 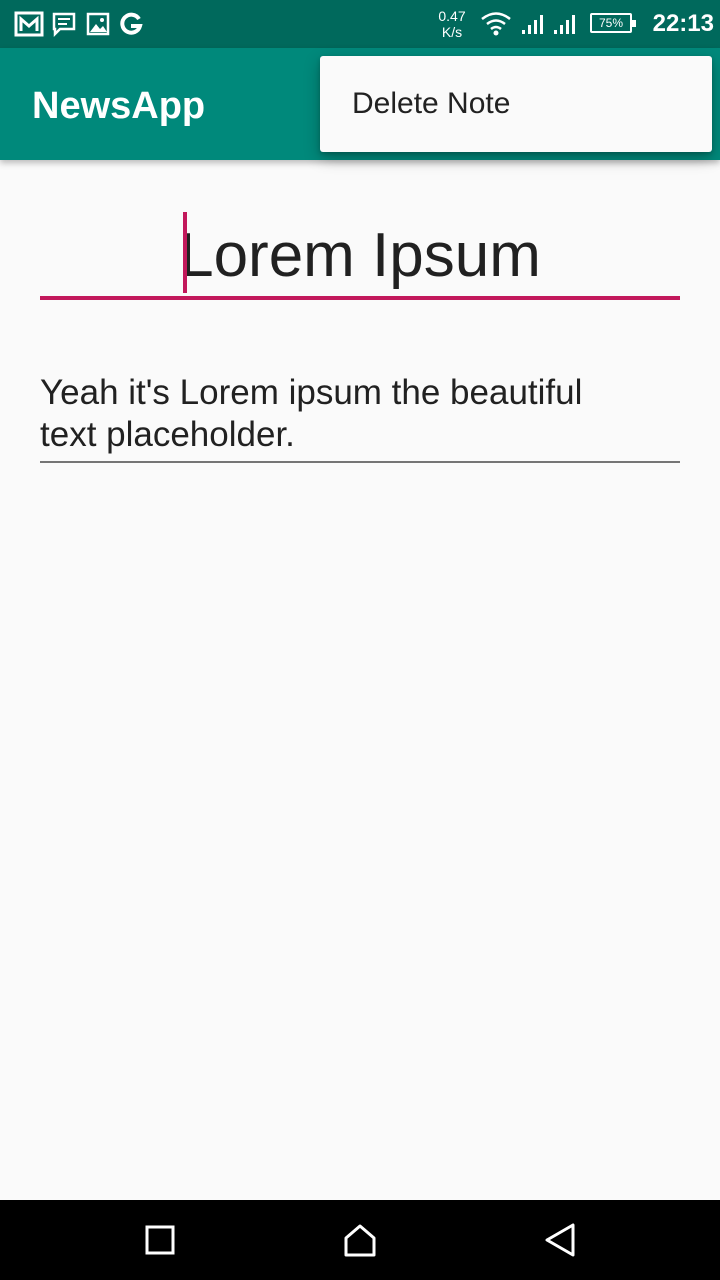 I want to click on recents-icon, so click(x=160, y=1240).